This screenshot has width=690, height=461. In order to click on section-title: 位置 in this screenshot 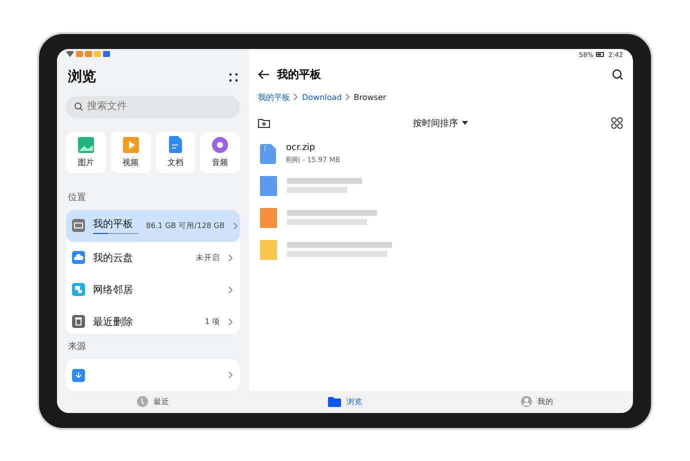, I will do `click(77, 198)`.